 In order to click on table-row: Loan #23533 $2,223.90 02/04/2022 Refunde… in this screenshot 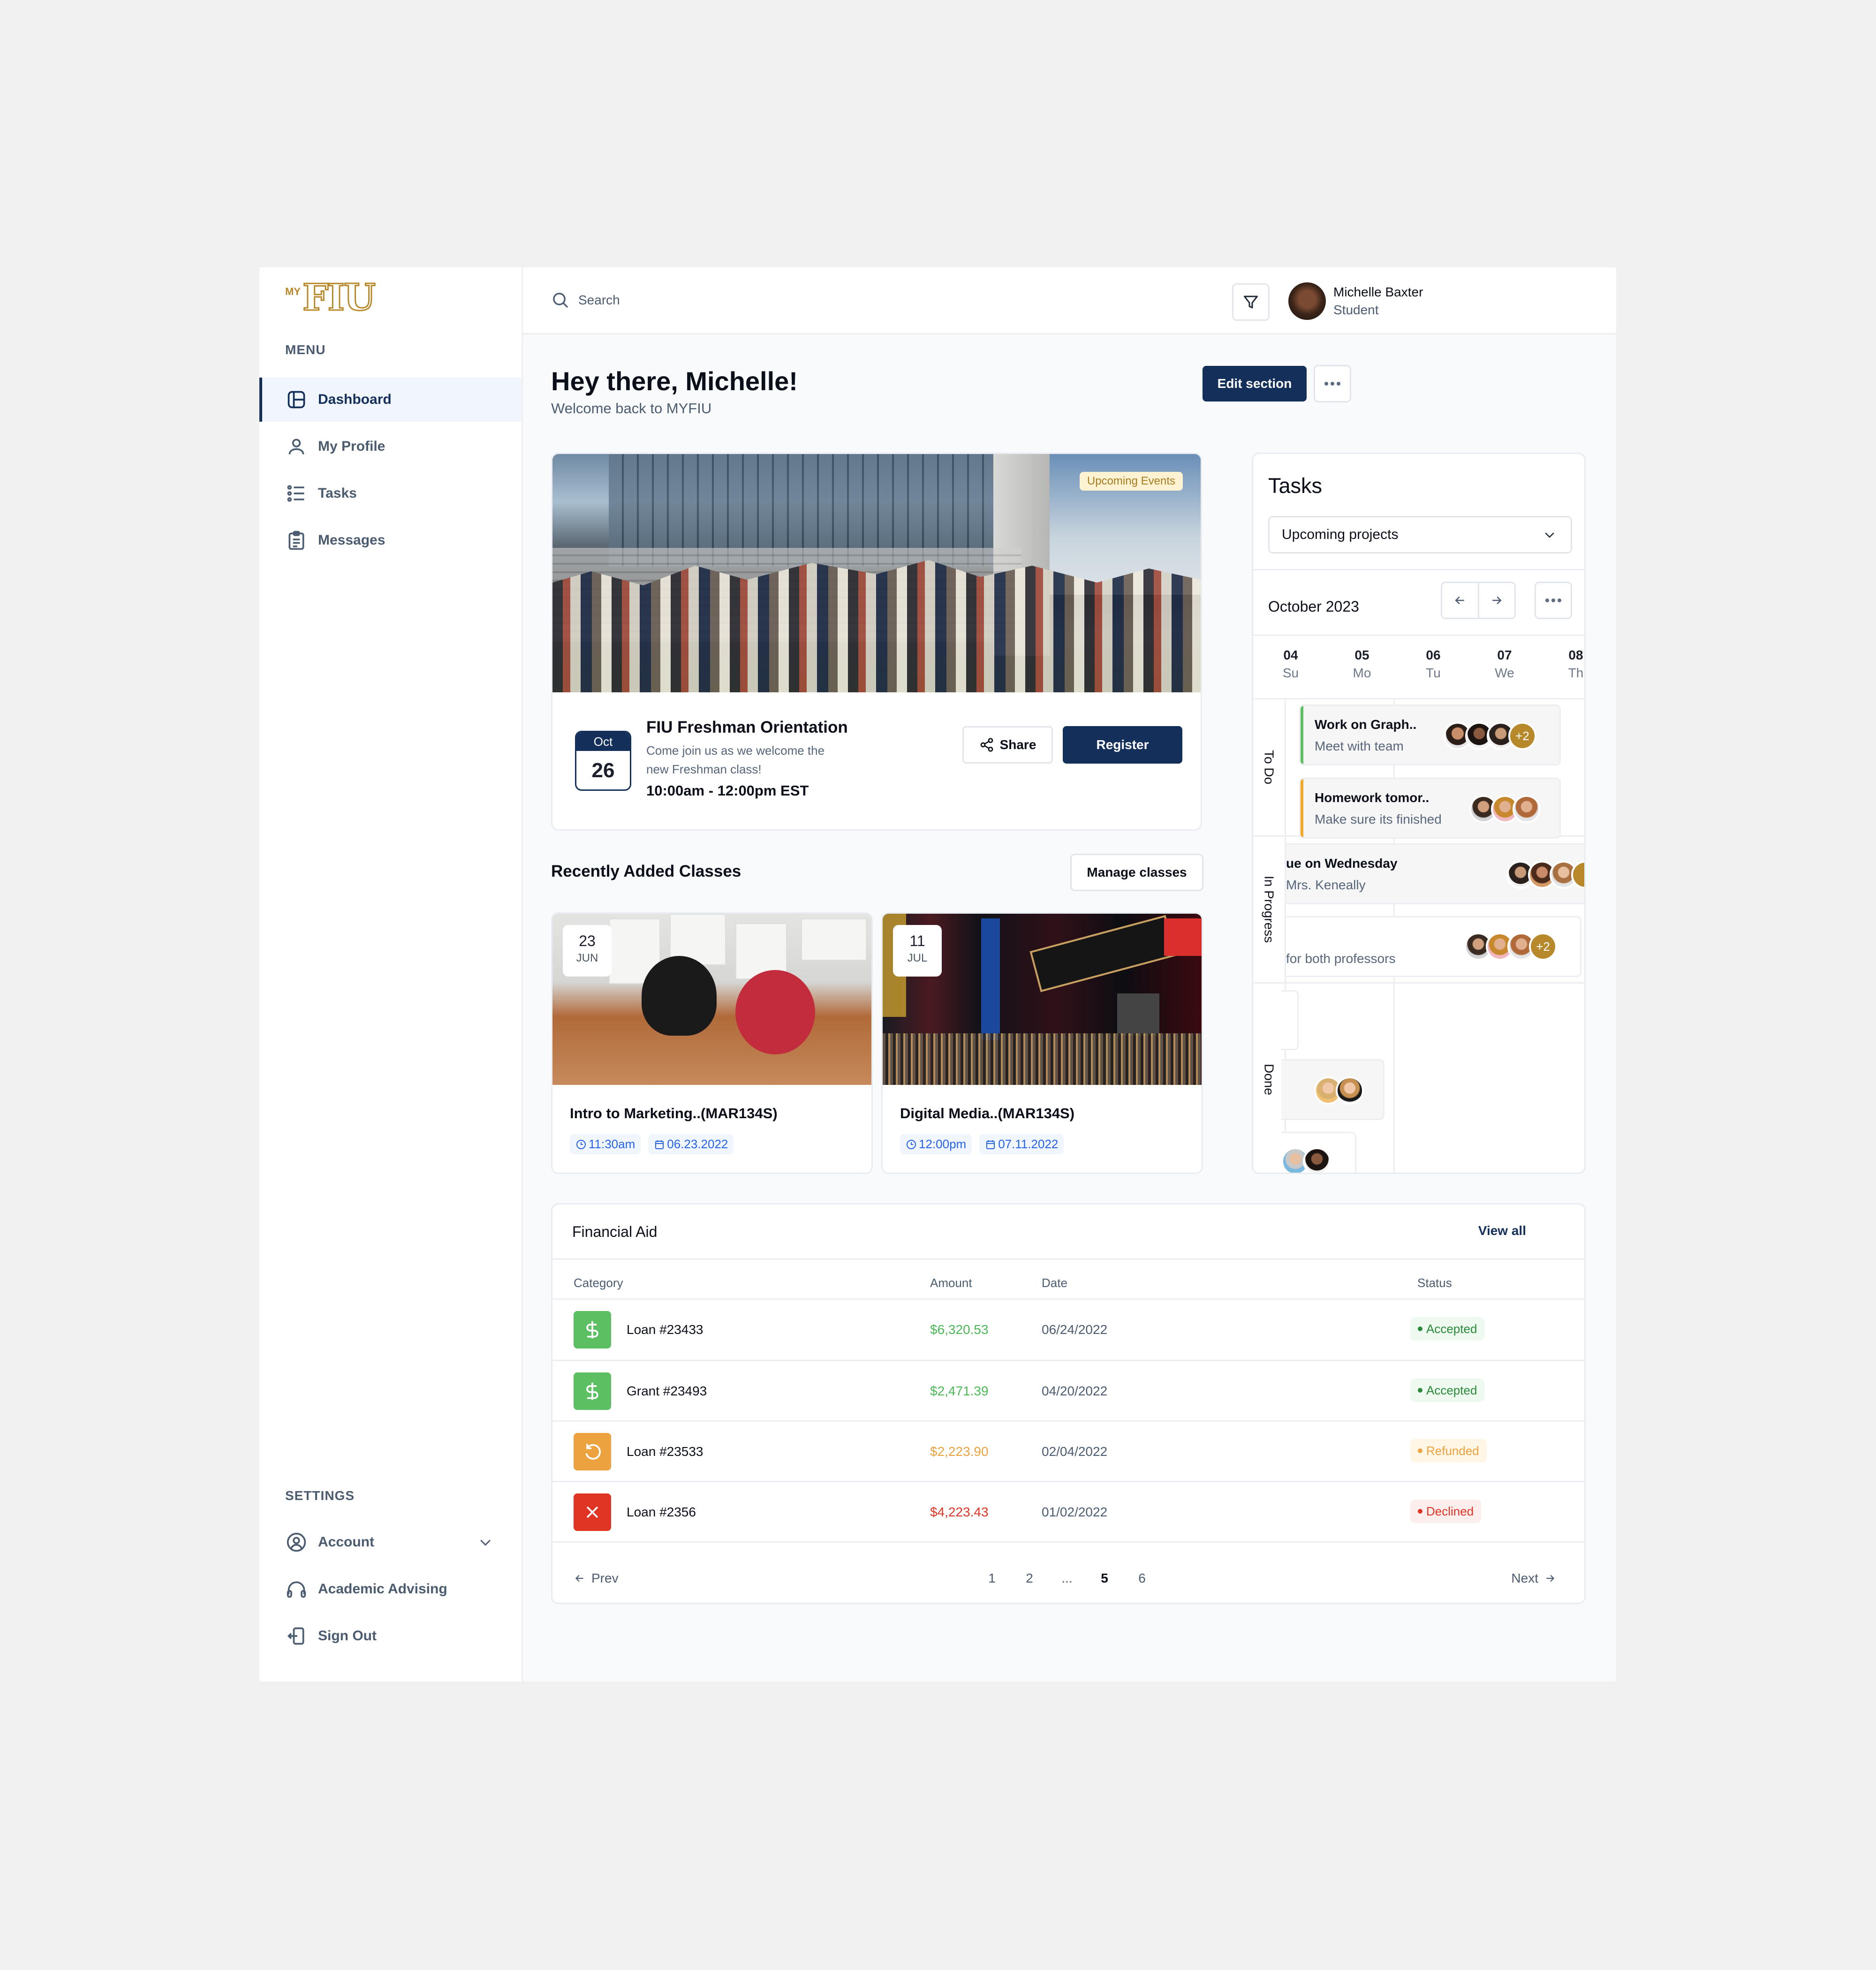, I will do `click(1068, 1452)`.